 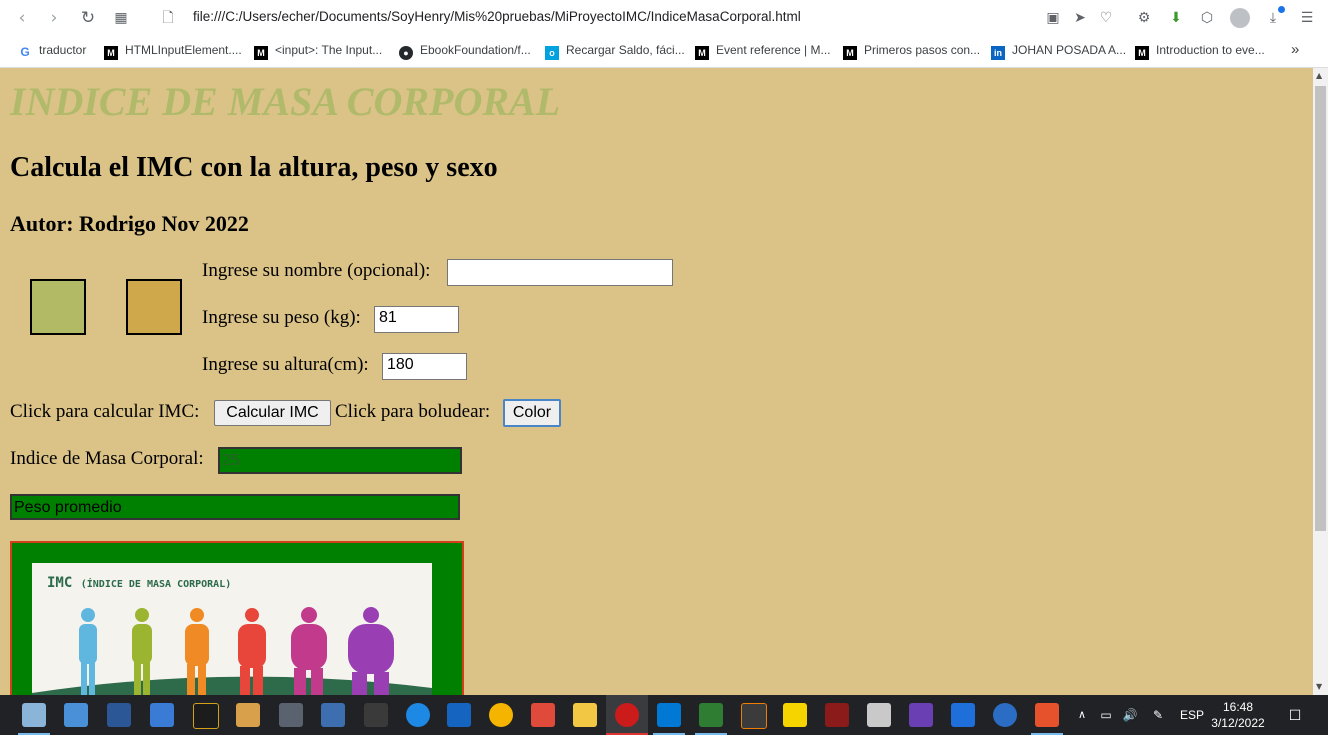 What do you see at coordinates (22, 18) in the screenshot?
I see `back-icon: ‹` at bounding box center [22, 18].